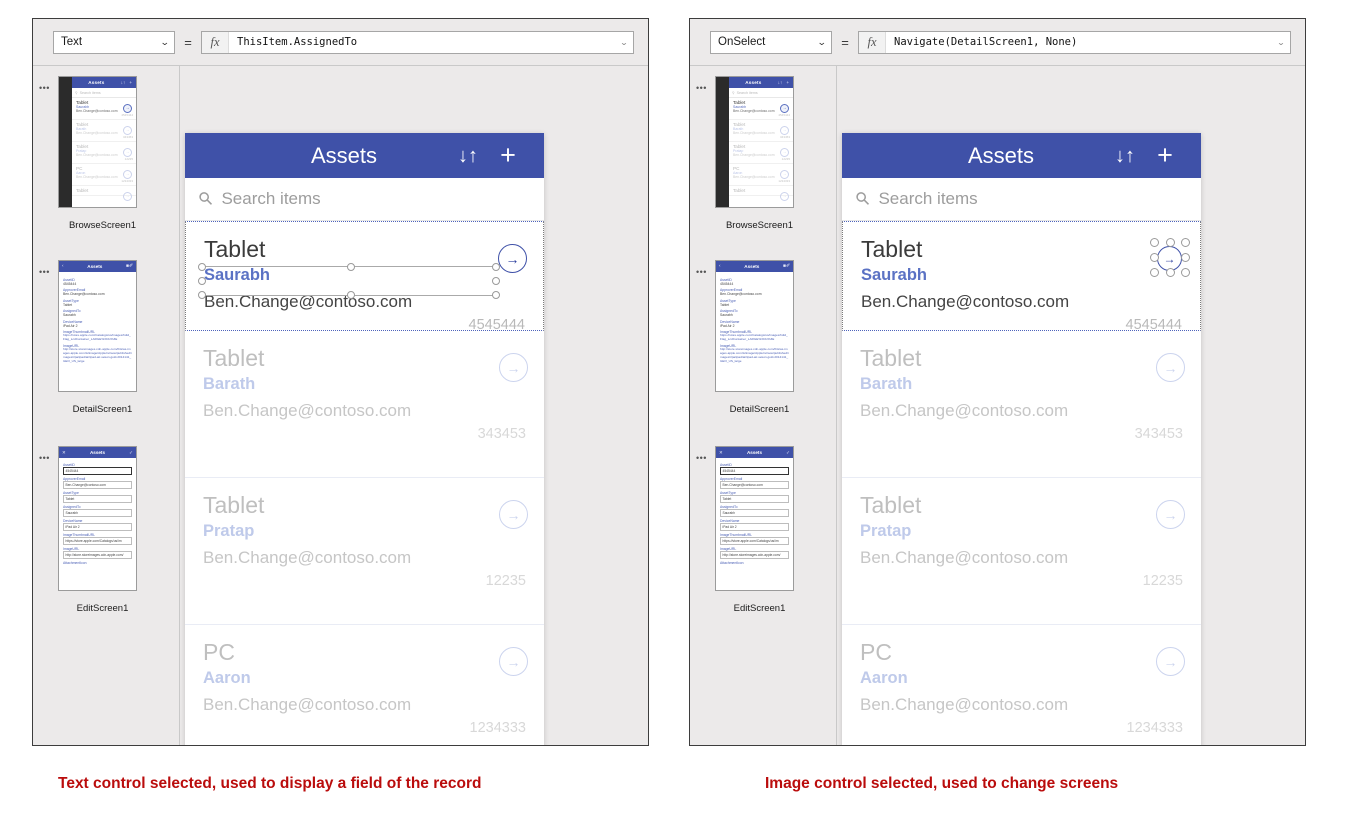 The height and width of the screenshot is (819, 1351). I want to click on row-number: 1234333, so click(497, 728).